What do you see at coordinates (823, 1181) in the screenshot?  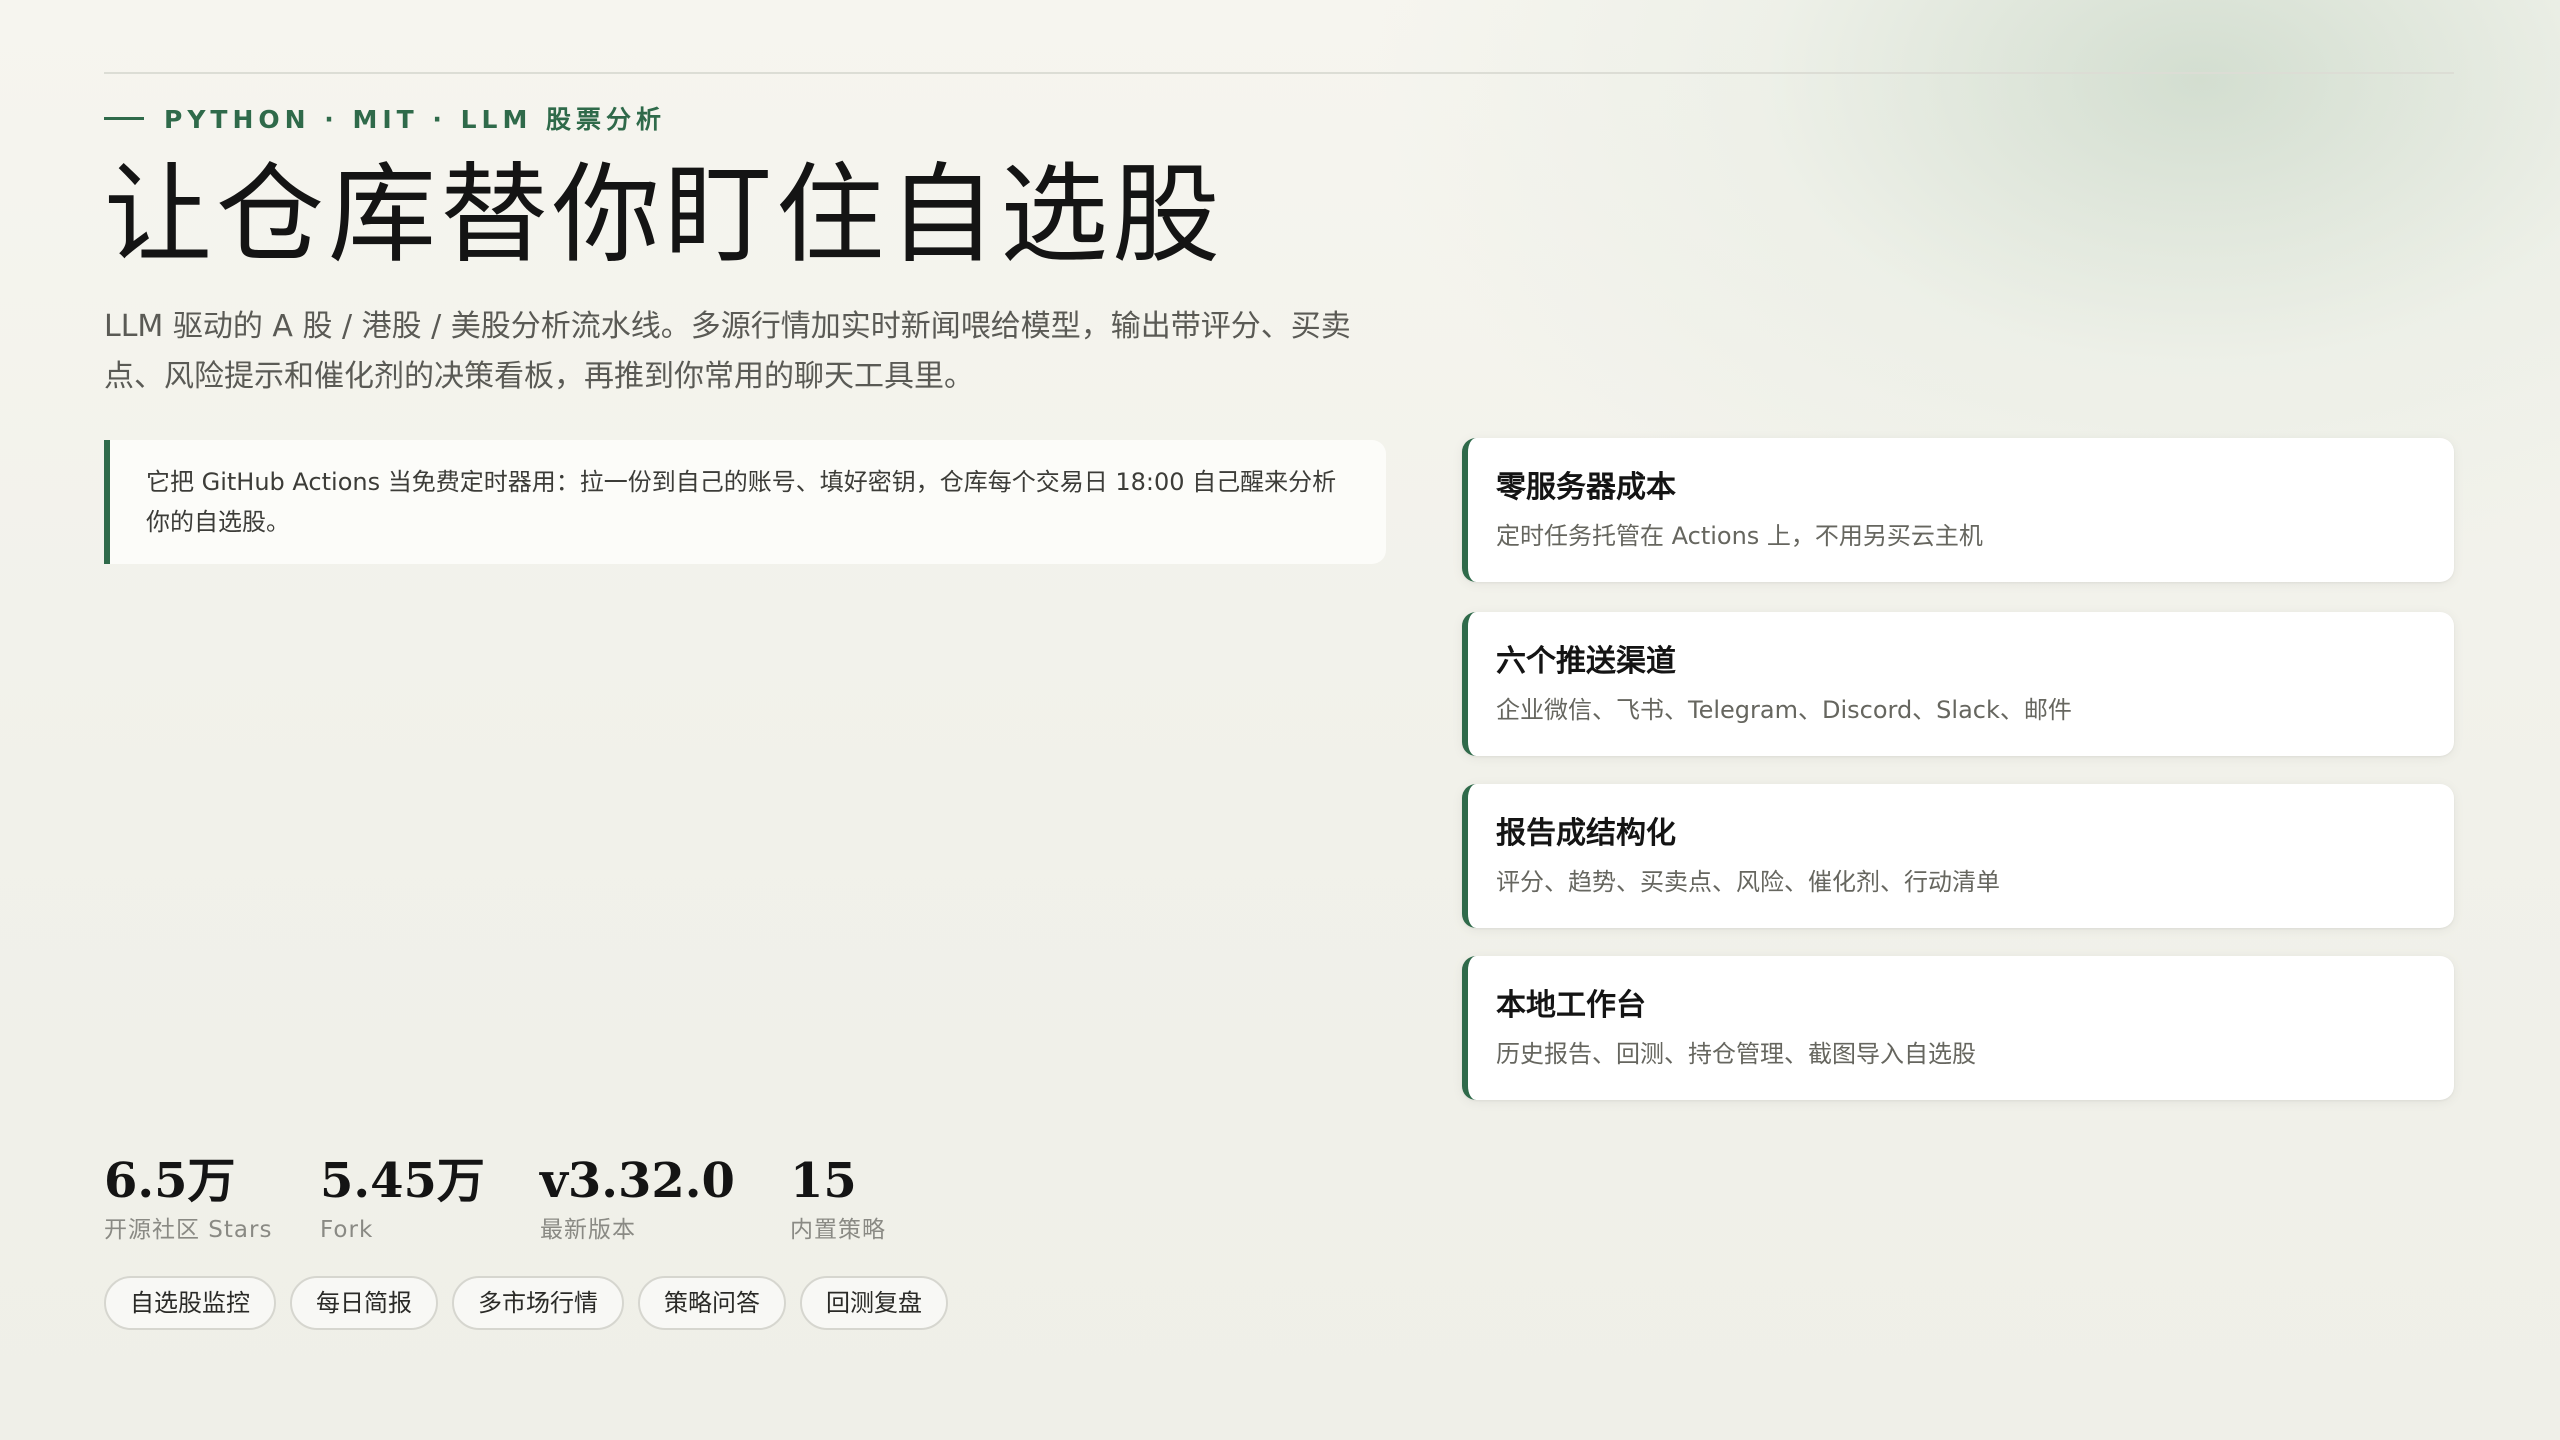 I see `stat-value: 15` at bounding box center [823, 1181].